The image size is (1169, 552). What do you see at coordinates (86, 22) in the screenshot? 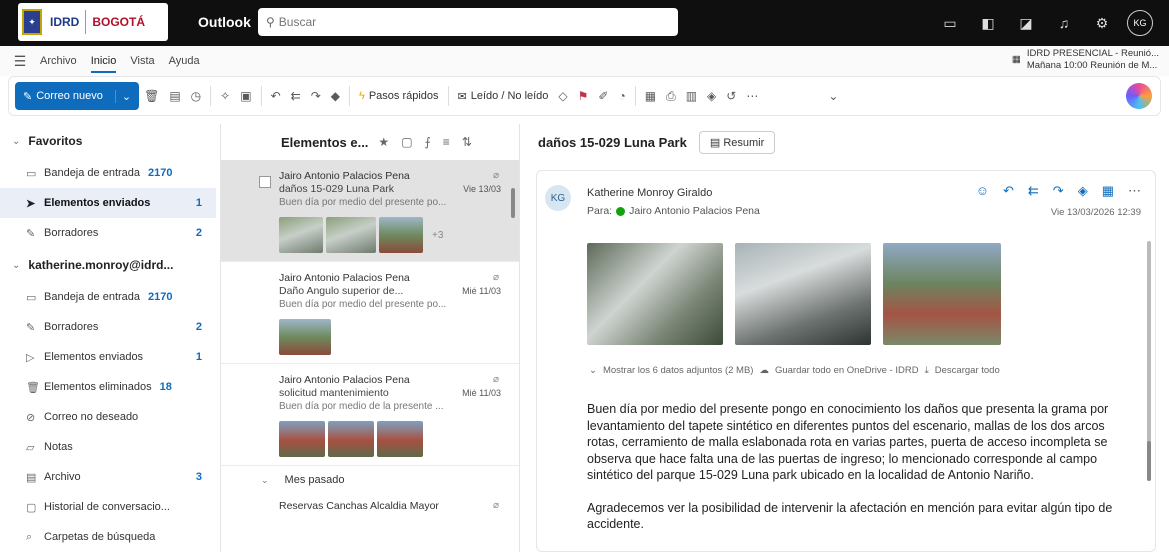
I see `logo-divider` at bounding box center [86, 22].